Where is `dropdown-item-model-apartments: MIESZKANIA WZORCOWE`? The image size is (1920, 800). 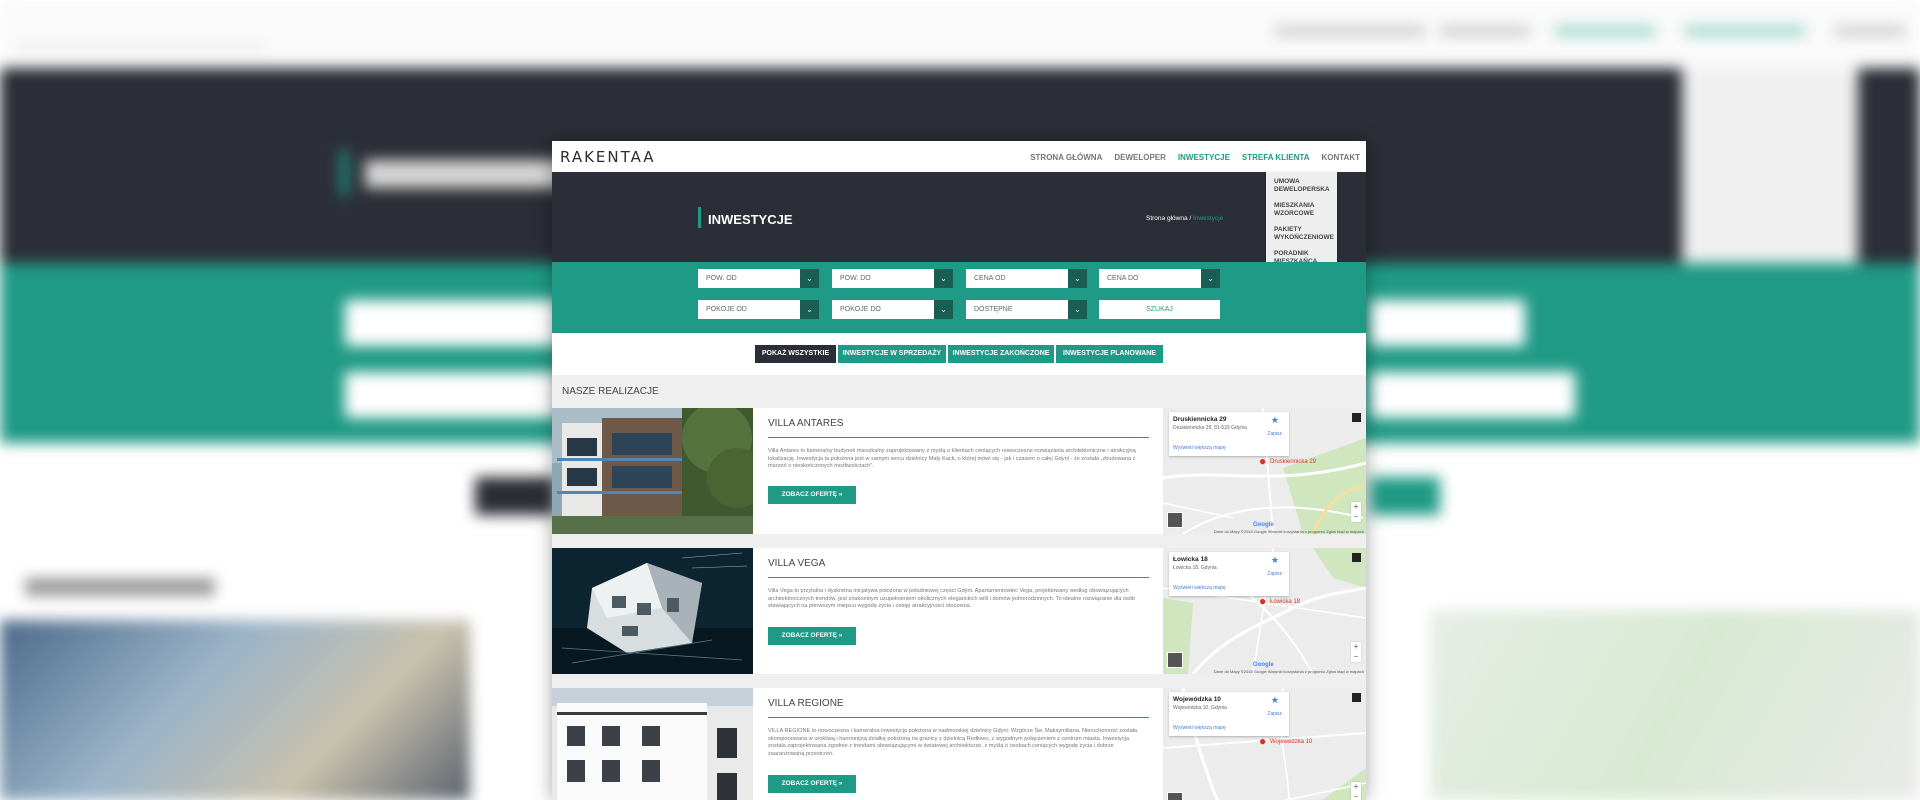 dropdown-item-model-apartments: MIESZKANIA WZORCOWE is located at coordinates (1301, 206).